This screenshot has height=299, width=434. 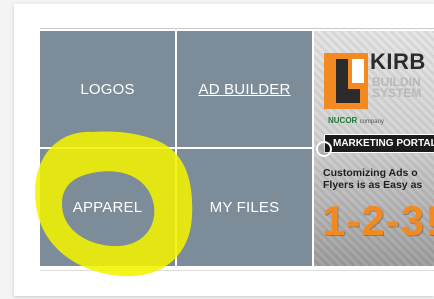 I want to click on logos-tile-label: LOGOS, so click(x=107, y=89).